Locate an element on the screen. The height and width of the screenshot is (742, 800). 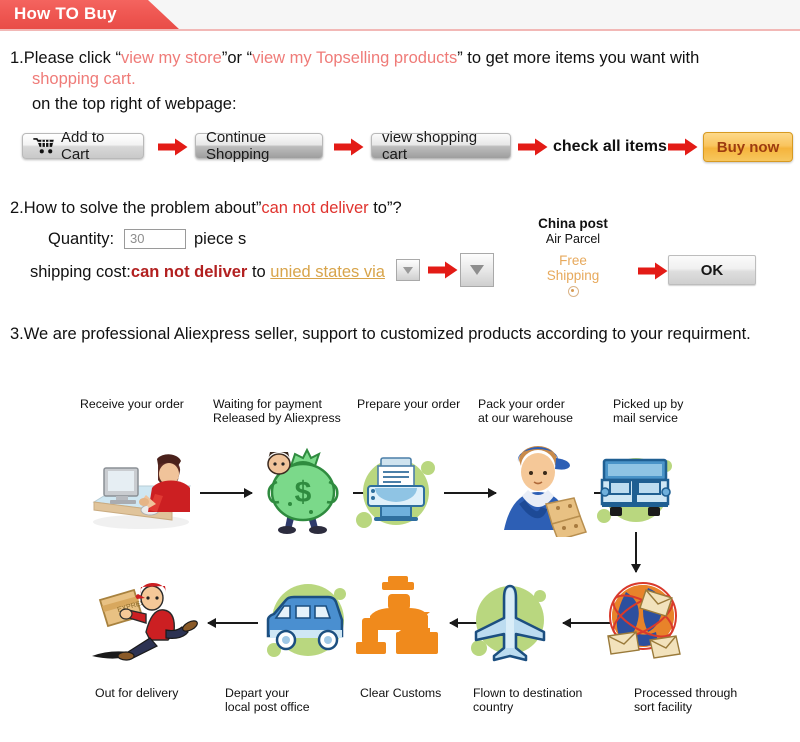
page-header-banner: How TO Buy is located at coordinates (400, 15).